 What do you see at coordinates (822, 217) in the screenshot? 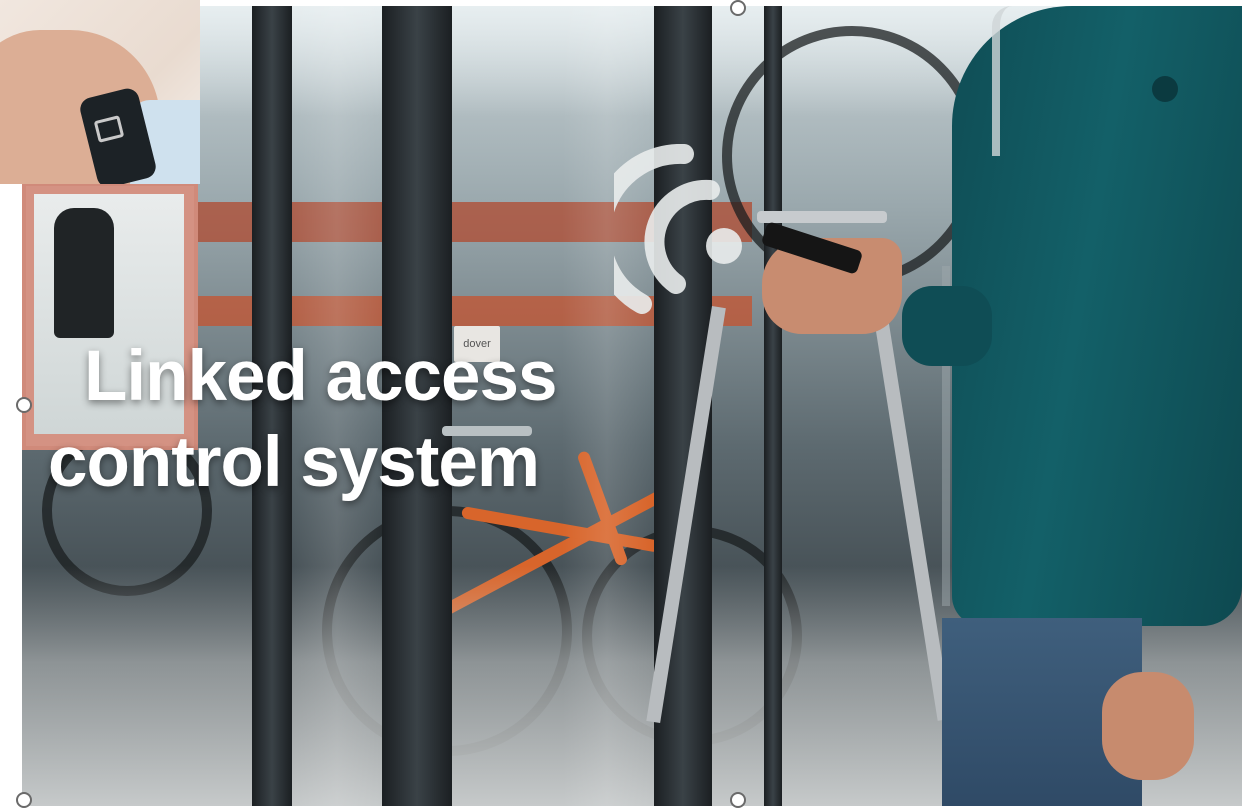
I see `ladder-top` at bounding box center [822, 217].